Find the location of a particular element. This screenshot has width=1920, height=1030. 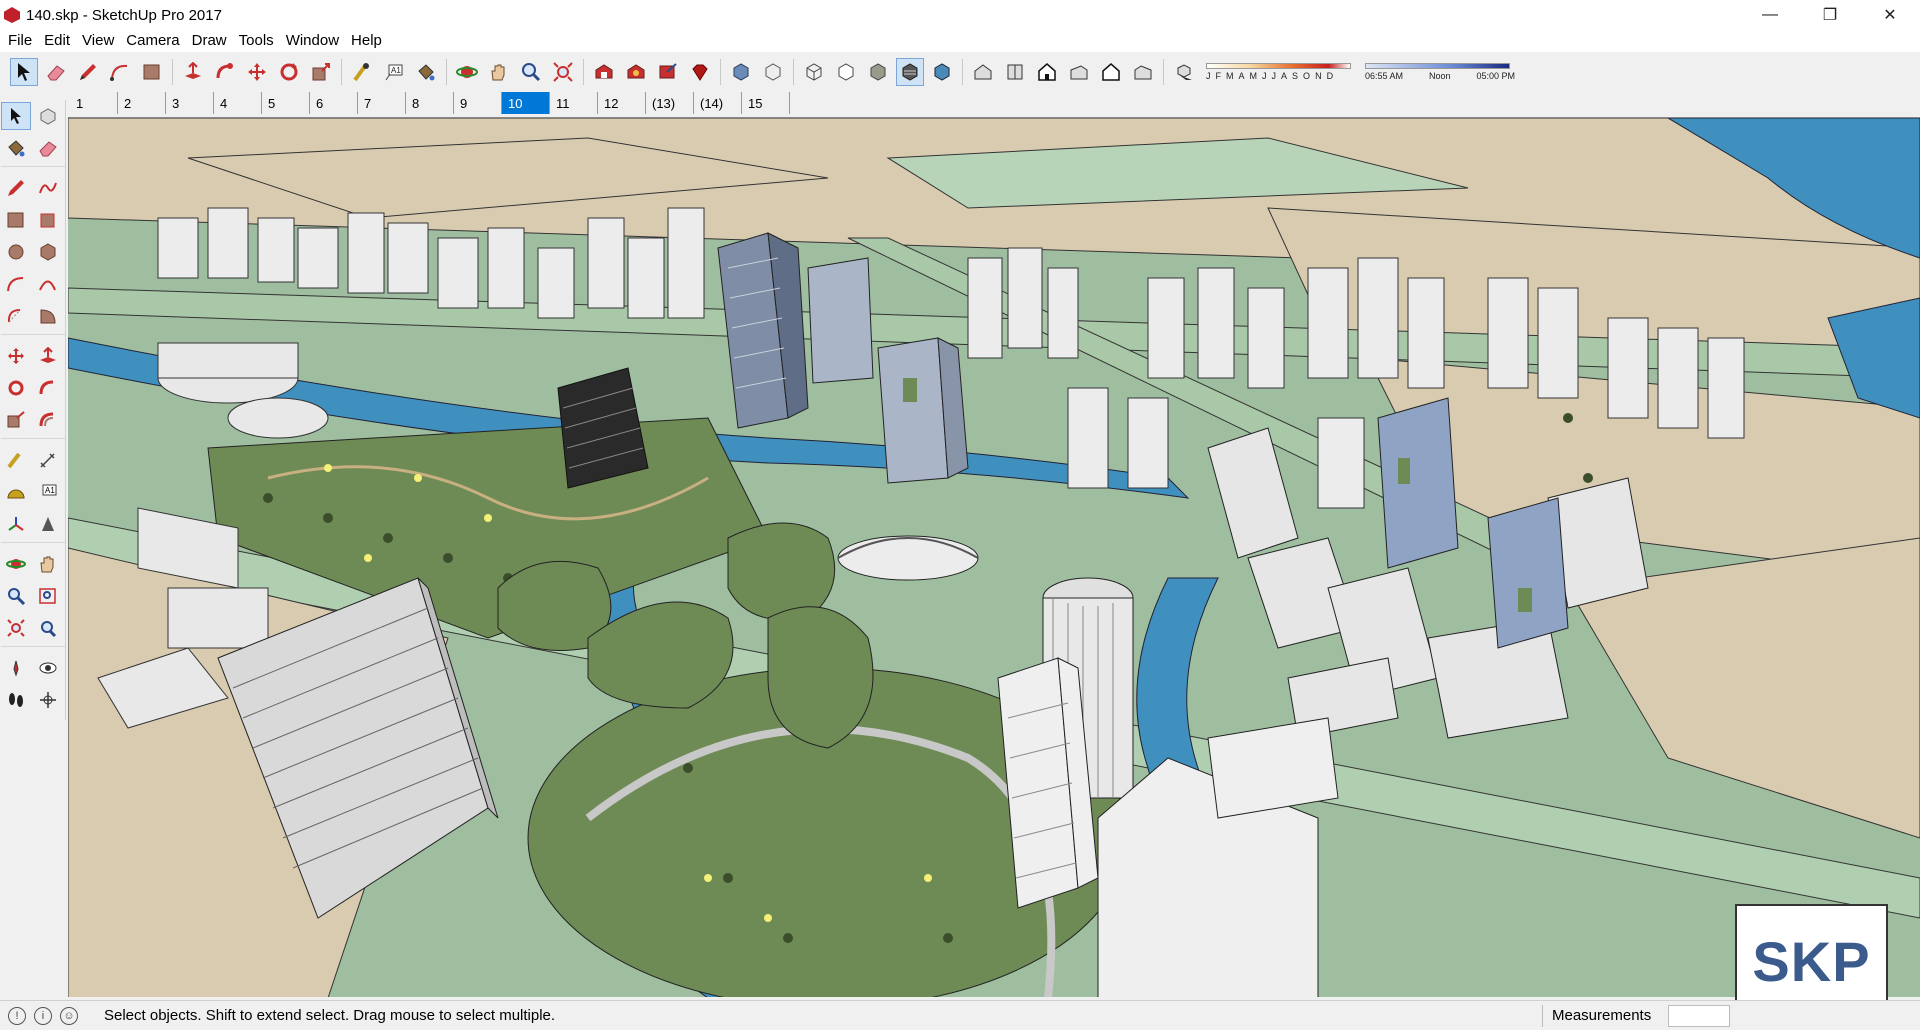

tape-measure-tool-button is located at coordinates (362, 72).